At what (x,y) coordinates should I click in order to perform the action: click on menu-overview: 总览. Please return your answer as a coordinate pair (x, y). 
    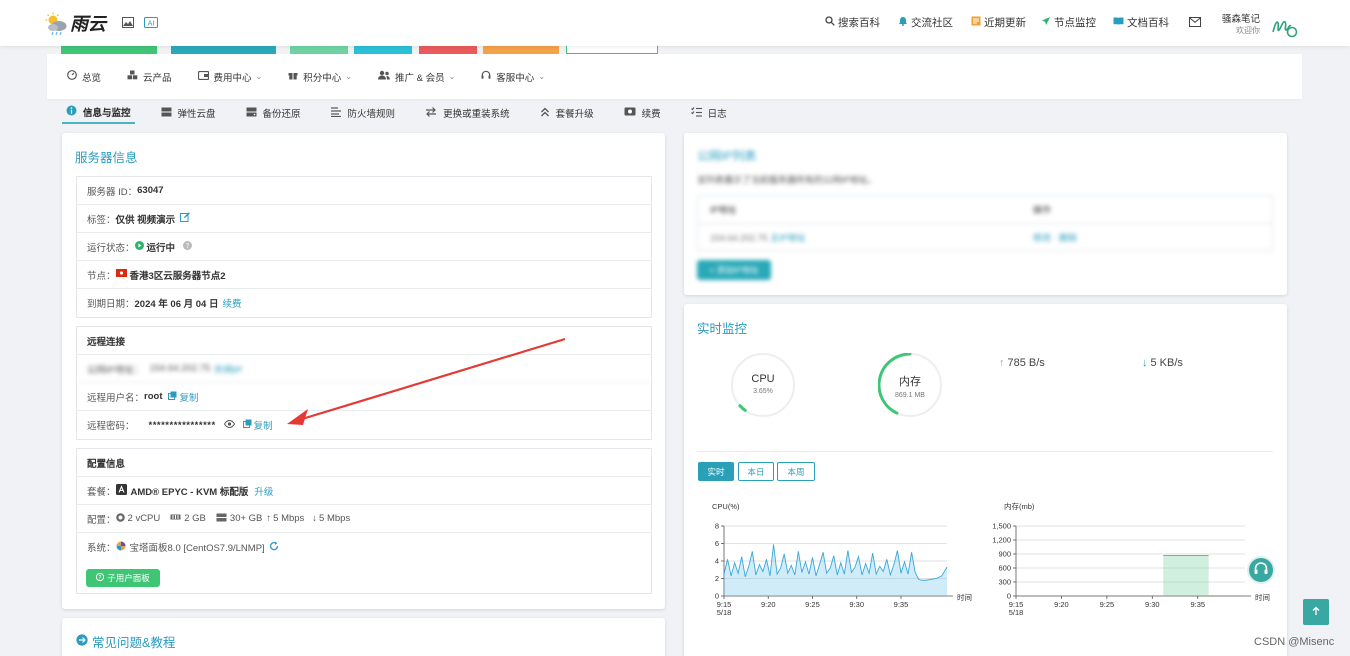
    Looking at the image, I should click on (84, 77).